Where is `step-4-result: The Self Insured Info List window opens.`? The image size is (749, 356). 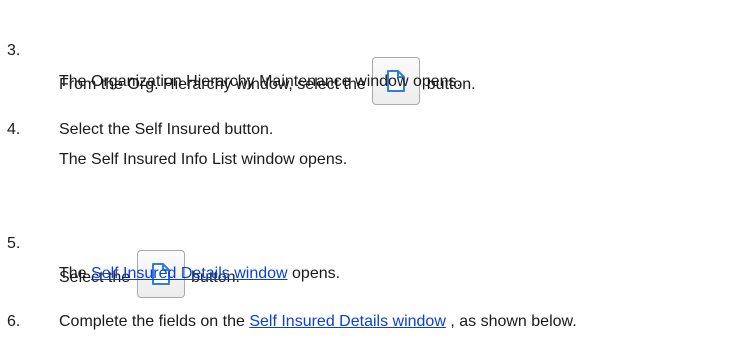 step-4-result: The Self Insured Info List window opens. is located at coordinates (203, 159).